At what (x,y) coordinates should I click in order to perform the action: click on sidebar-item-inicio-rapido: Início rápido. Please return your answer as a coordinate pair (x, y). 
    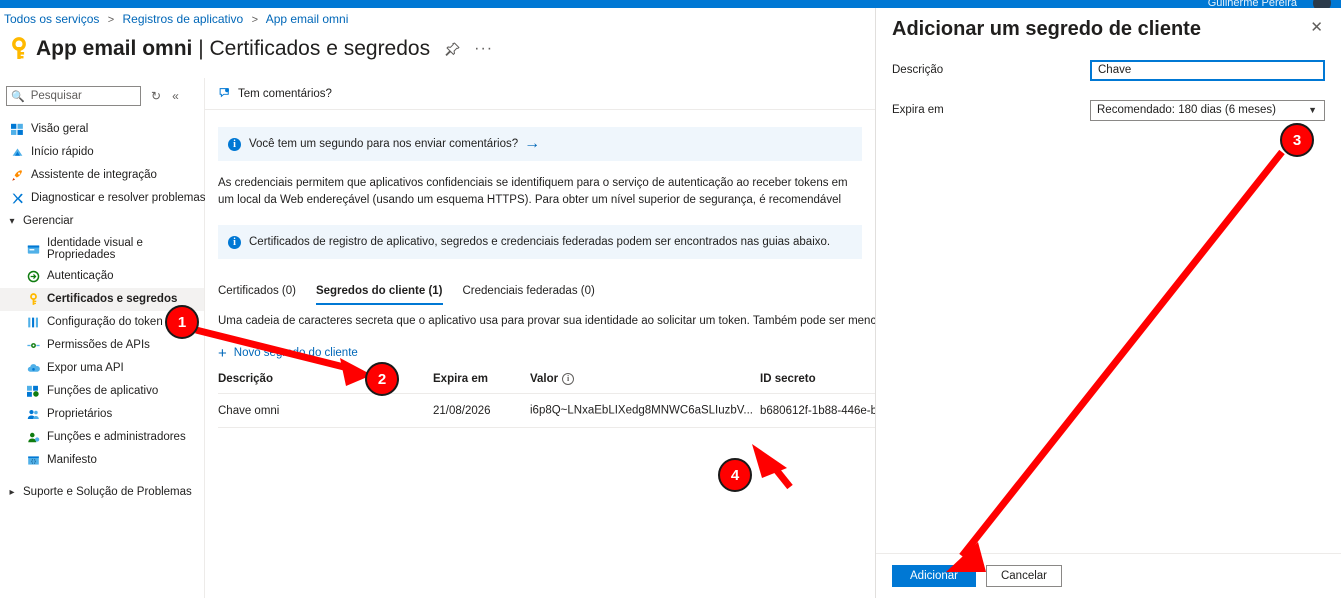
    Looking at the image, I should click on (102, 152).